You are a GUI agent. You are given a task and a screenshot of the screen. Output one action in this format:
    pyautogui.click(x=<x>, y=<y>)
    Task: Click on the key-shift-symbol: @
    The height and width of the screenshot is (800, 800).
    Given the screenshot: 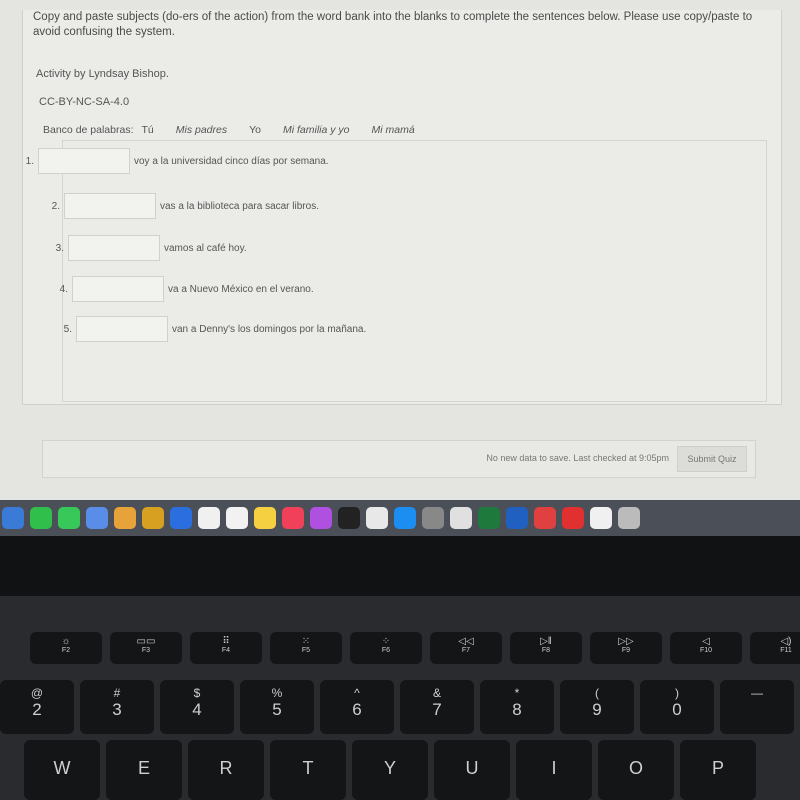 What is the action you would take?
    pyautogui.click(x=37, y=693)
    